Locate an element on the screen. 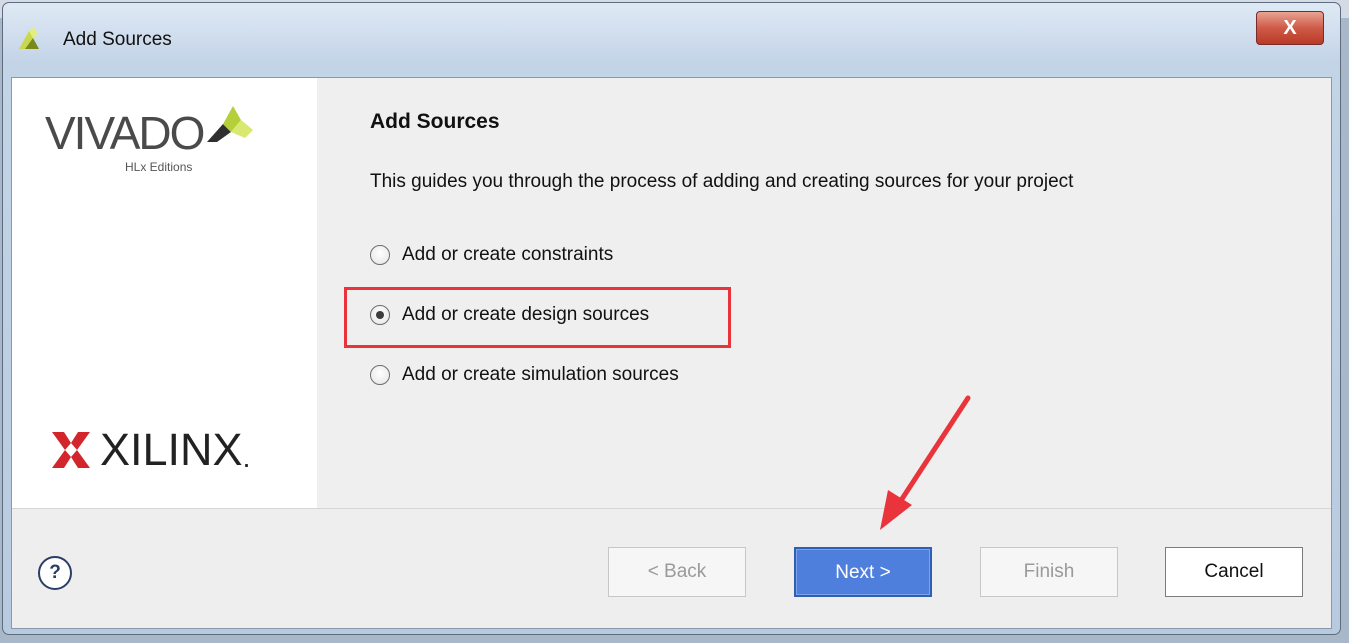 The image size is (1349, 643). option-simulation-sources: Add or create simulation sources is located at coordinates (524, 375).